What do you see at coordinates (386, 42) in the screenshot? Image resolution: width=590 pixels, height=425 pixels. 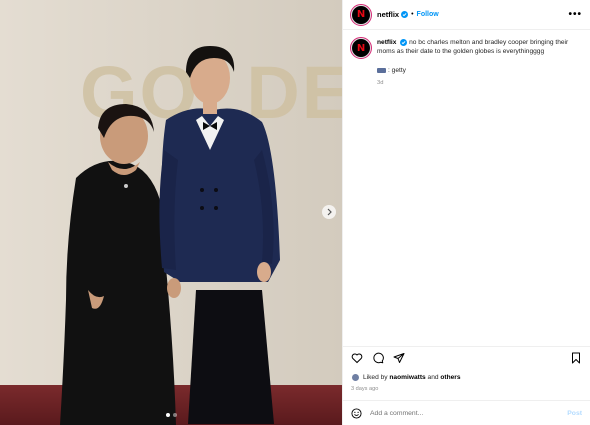 I see `caption-username: netflix` at bounding box center [386, 42].